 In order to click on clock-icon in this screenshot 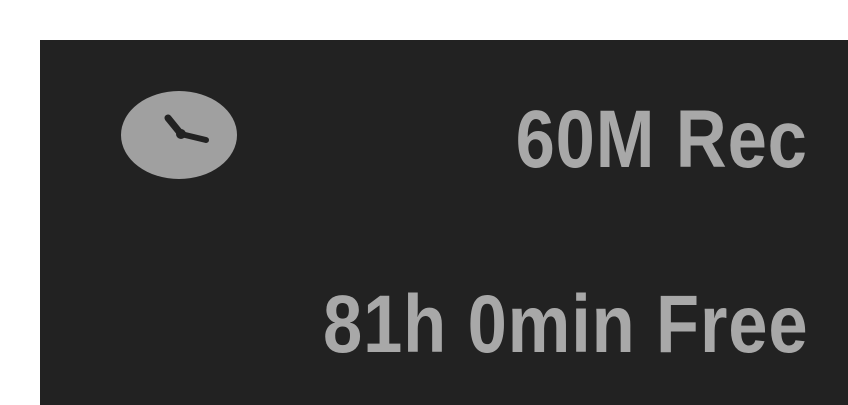, I will do `click(179, 135)`.